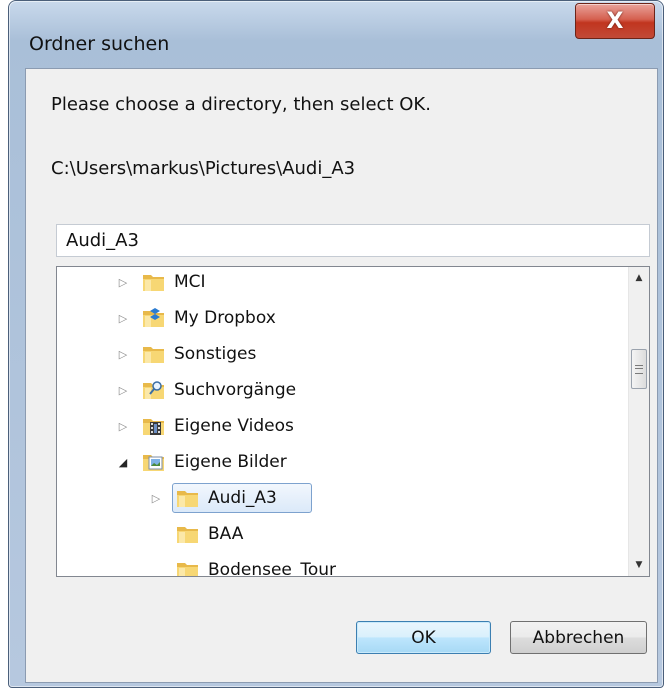 This screenshot has height=691, width=669. I want to click on tree-item-my-dropbox: ▷ My Dropbox, so click(343, 318).